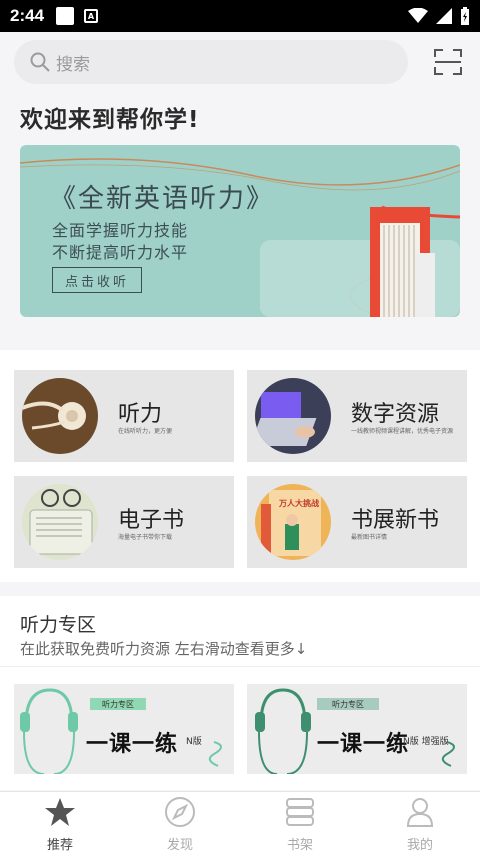 The image size is (480, 853). I want to click on tab-label: 我的, so click(419, 845).